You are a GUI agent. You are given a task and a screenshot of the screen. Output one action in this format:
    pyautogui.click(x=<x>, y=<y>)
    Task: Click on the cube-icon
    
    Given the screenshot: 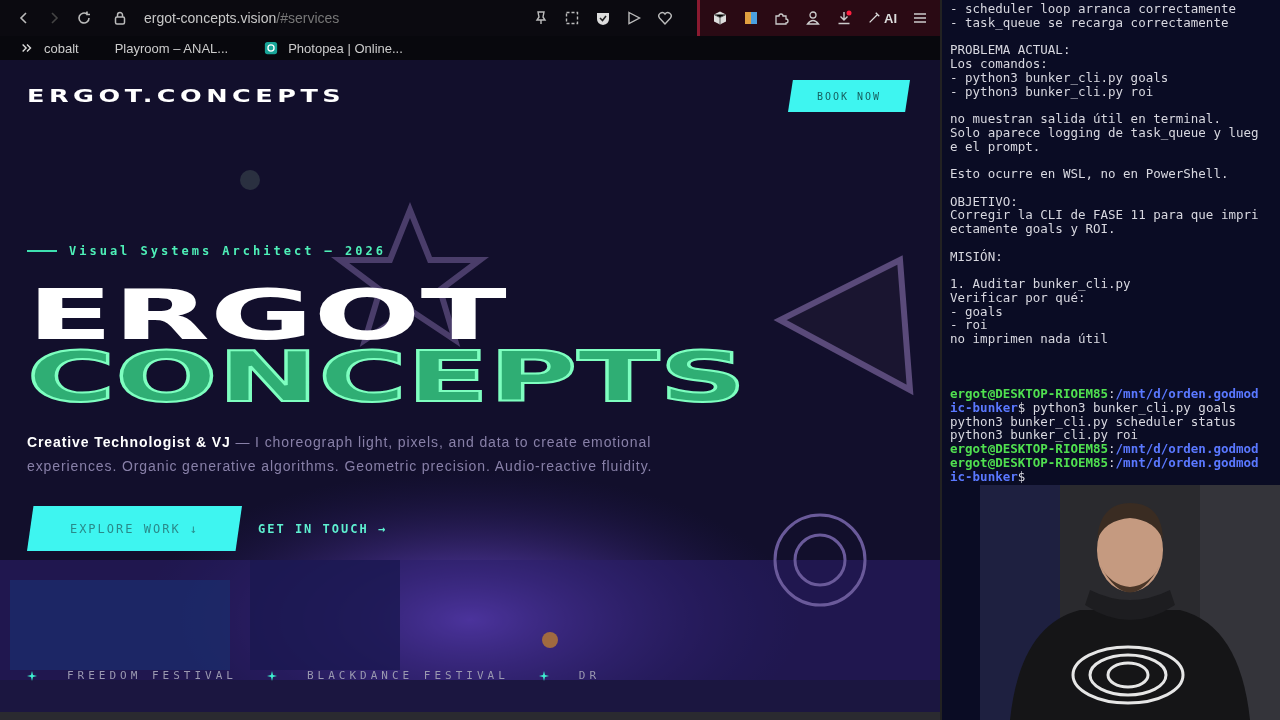 What is the action you would take?
    pyautogui.click(x=720, y=18)
    